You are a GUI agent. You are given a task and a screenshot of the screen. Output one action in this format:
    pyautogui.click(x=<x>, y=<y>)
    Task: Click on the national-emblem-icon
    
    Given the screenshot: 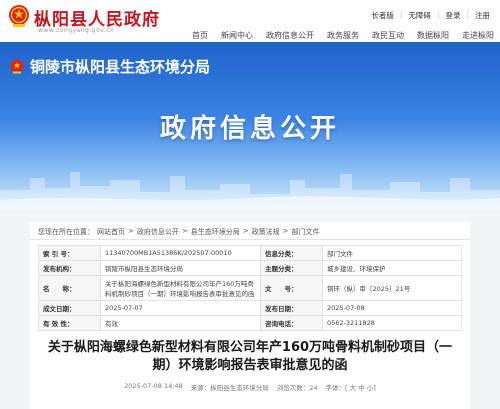 What is the action you would take?
    pyautogui.click(x=19, y=16)
    